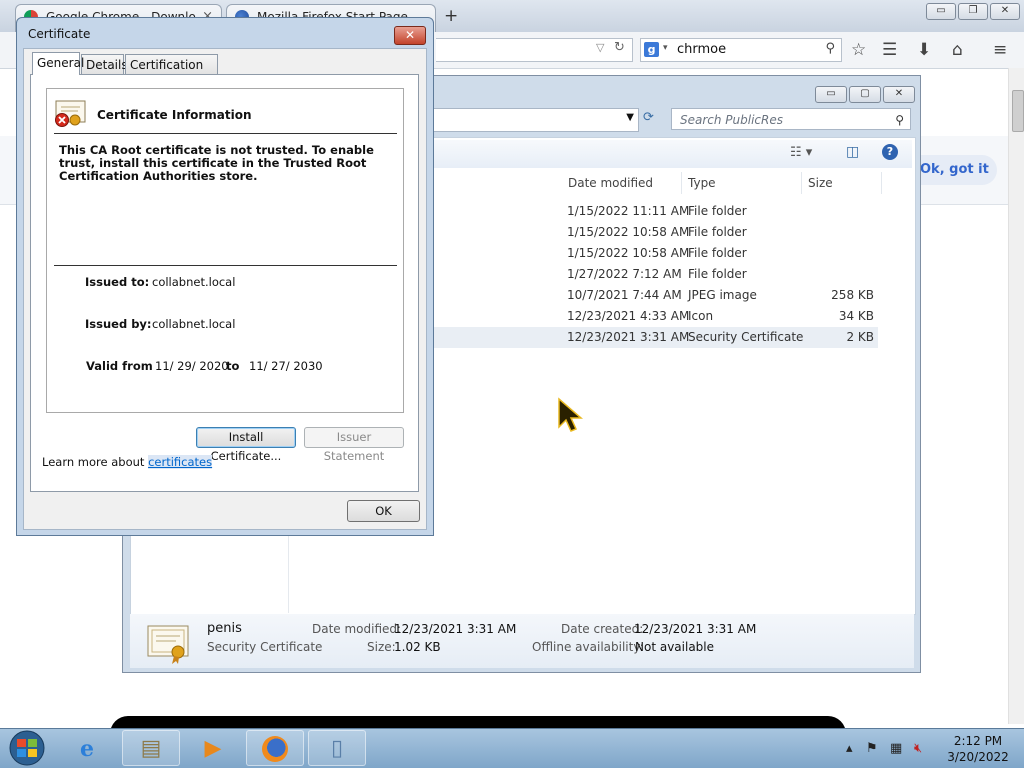 Image resolution: width=1024 pixels, height=768 pixels. What do you see at coordinates (842, 183) in the screenshot?
I see `column-header-size: Size` at bounding box center [842, 183].